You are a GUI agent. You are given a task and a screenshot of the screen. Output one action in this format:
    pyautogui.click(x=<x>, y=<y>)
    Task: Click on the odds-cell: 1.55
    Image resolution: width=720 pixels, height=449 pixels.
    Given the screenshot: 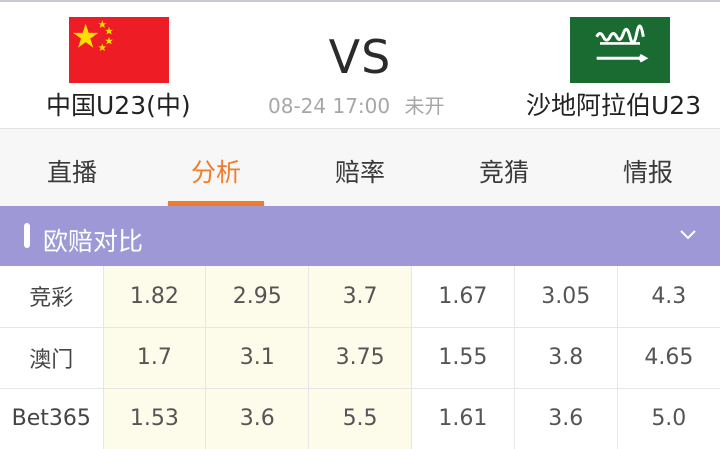 What is the action you would take?
    pyautogui.click(x=463, y=358)
    